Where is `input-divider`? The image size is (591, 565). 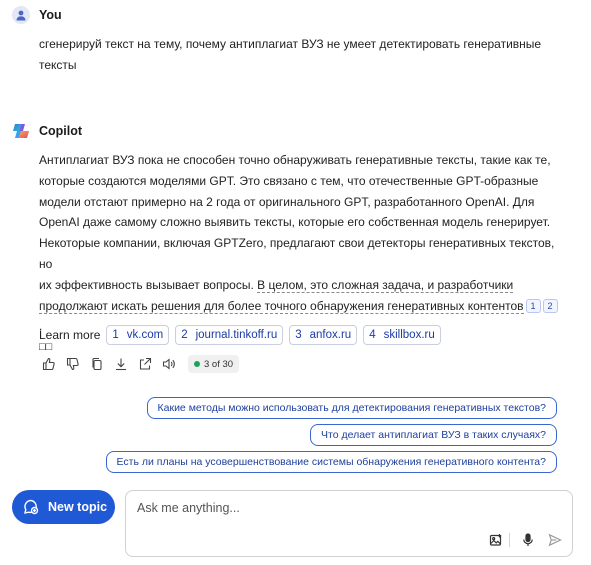 input-divider is located at coordinates (509, 540).